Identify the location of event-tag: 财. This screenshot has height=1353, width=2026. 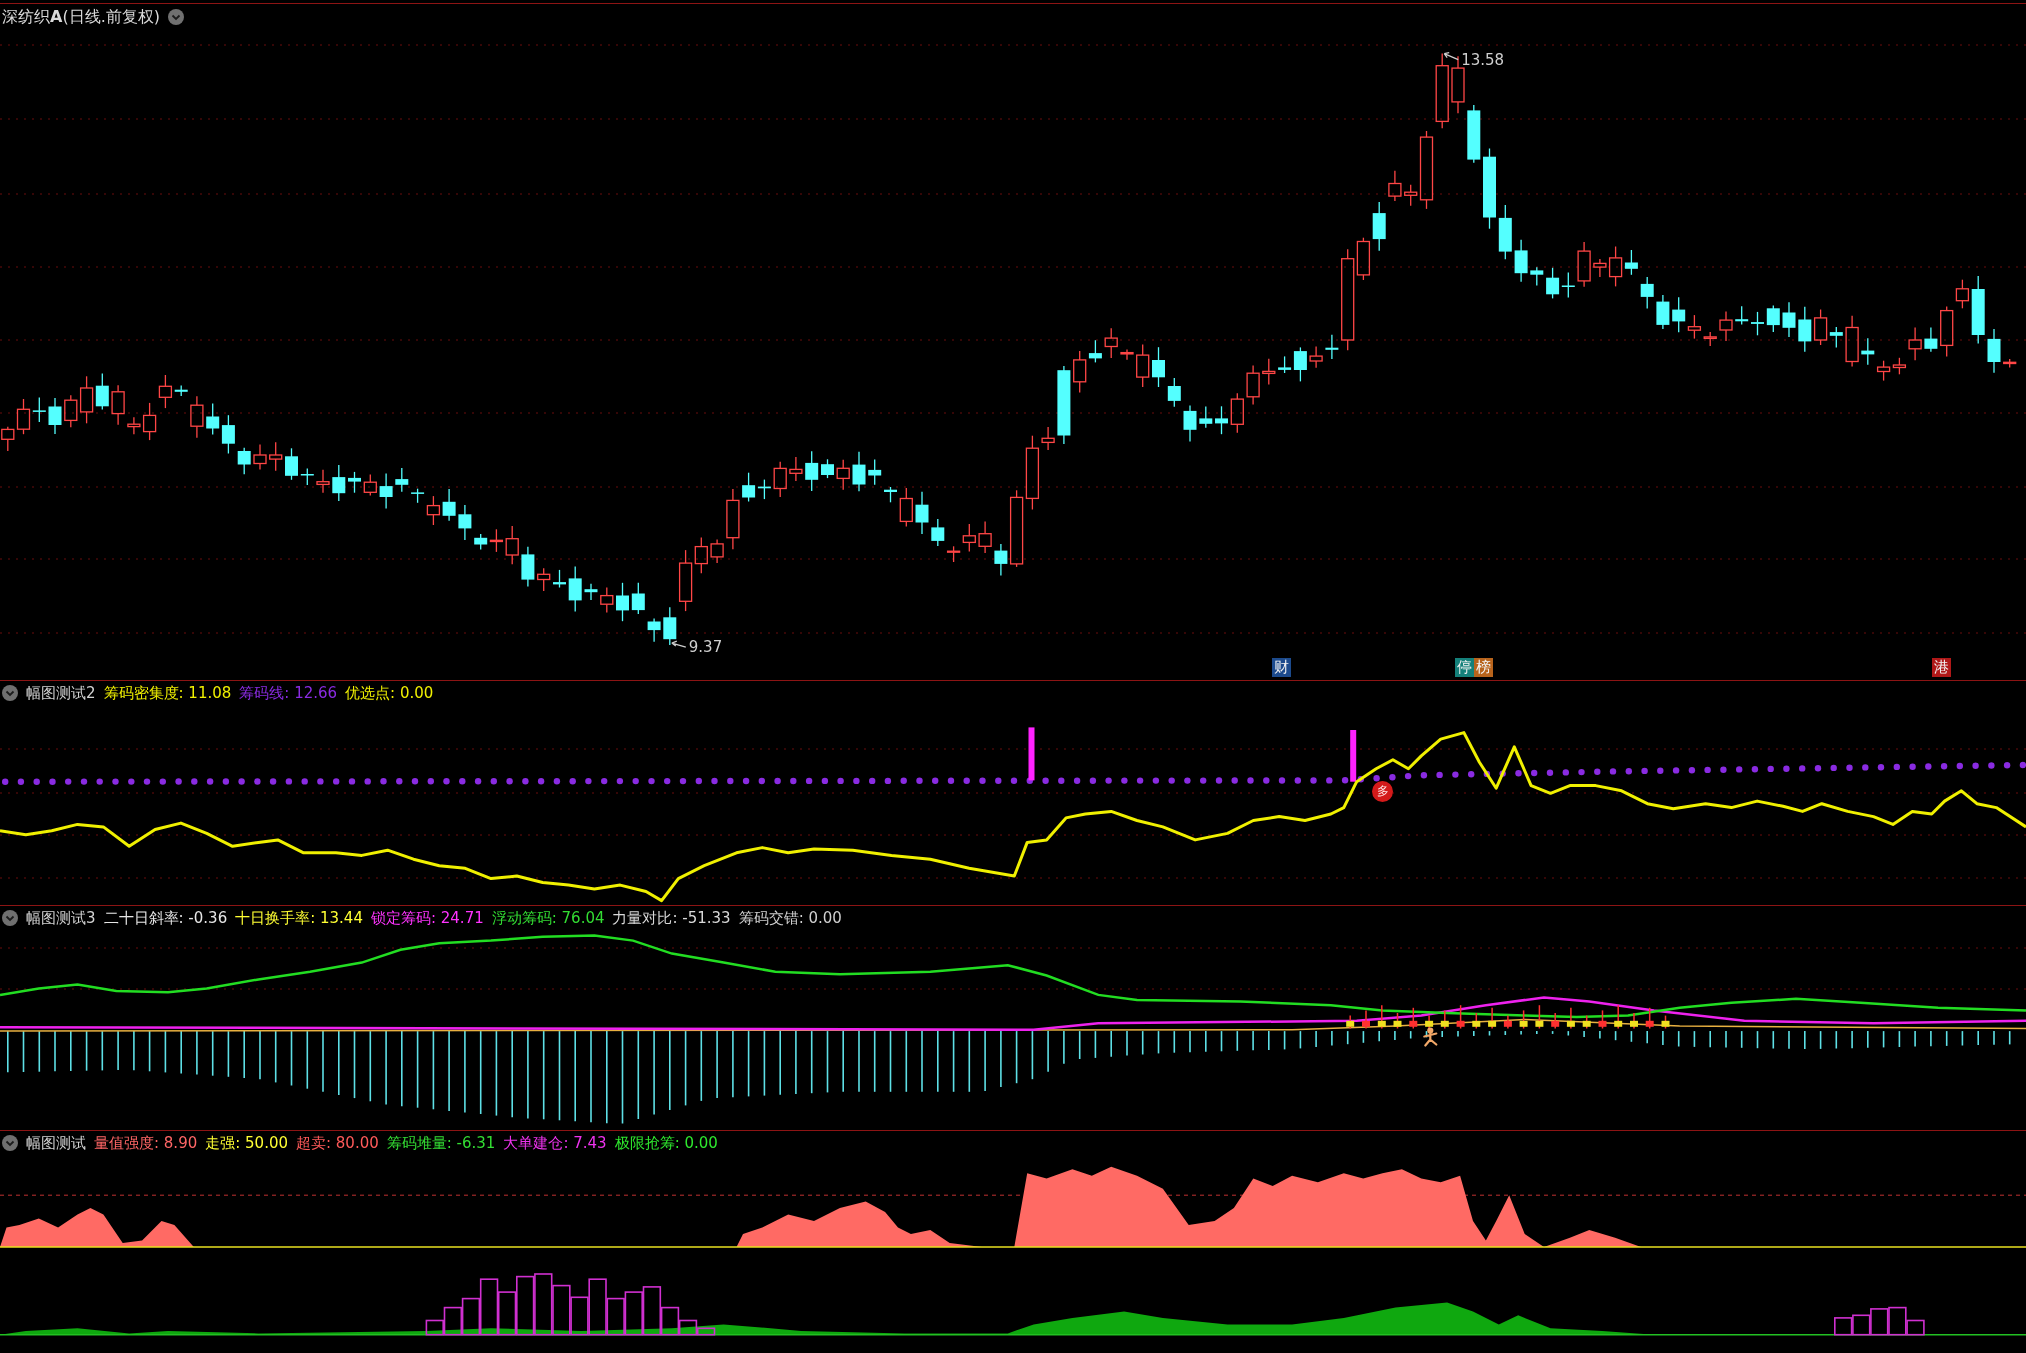
(1281, 667).